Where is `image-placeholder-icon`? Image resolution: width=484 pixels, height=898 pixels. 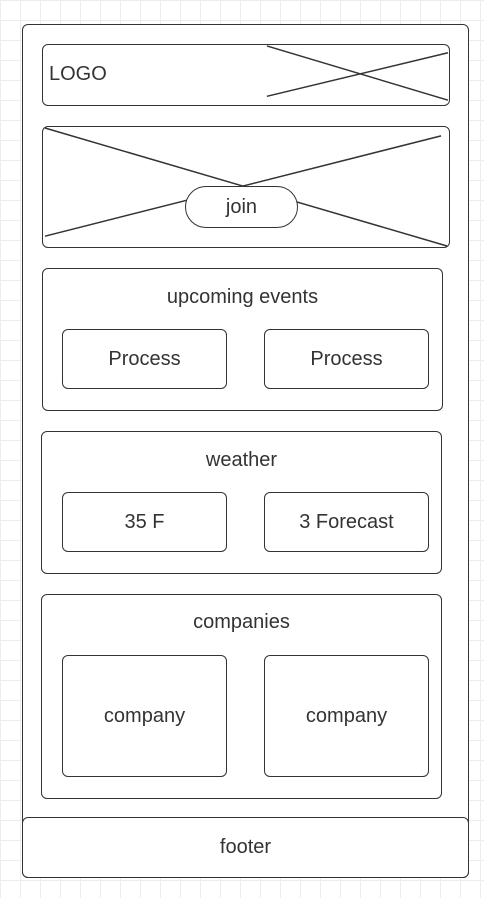
image-placeholder-icon is located at coordinates (357, 73).